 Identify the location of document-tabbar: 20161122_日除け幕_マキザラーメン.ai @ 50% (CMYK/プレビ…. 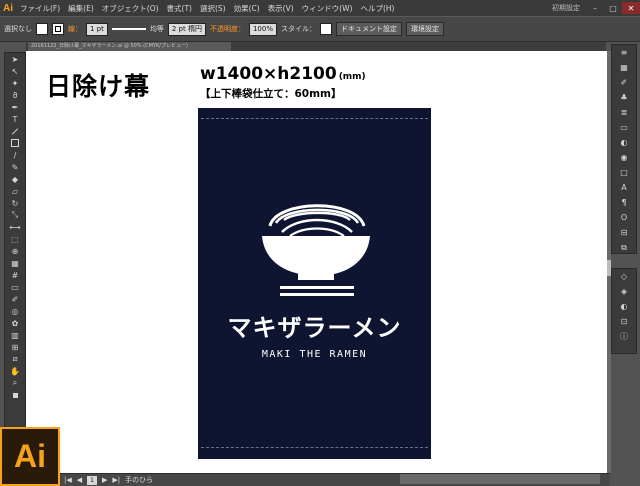
(316, 46).